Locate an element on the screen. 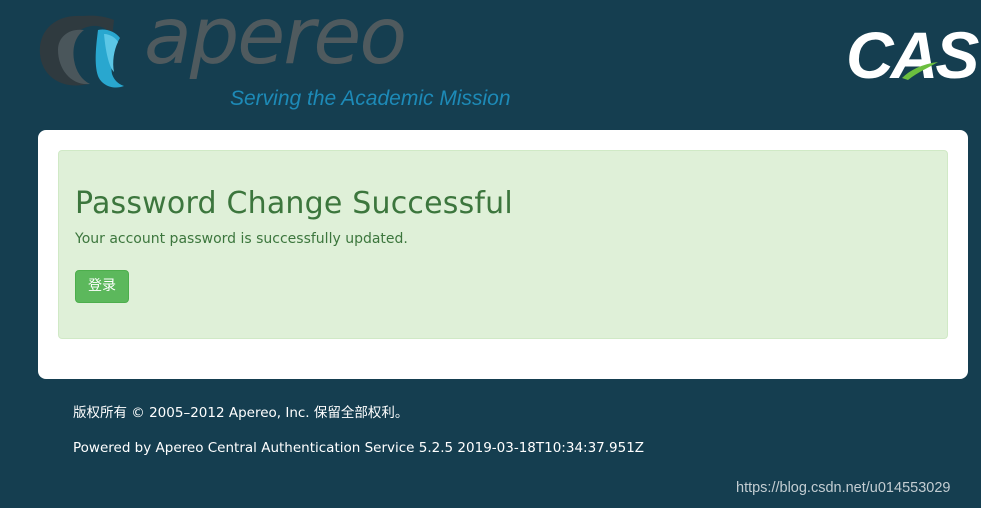 Image resolution: width=981 pixels, height=508 pixels. apereo-wordmark: apereo is located at coordinates (275, 41).